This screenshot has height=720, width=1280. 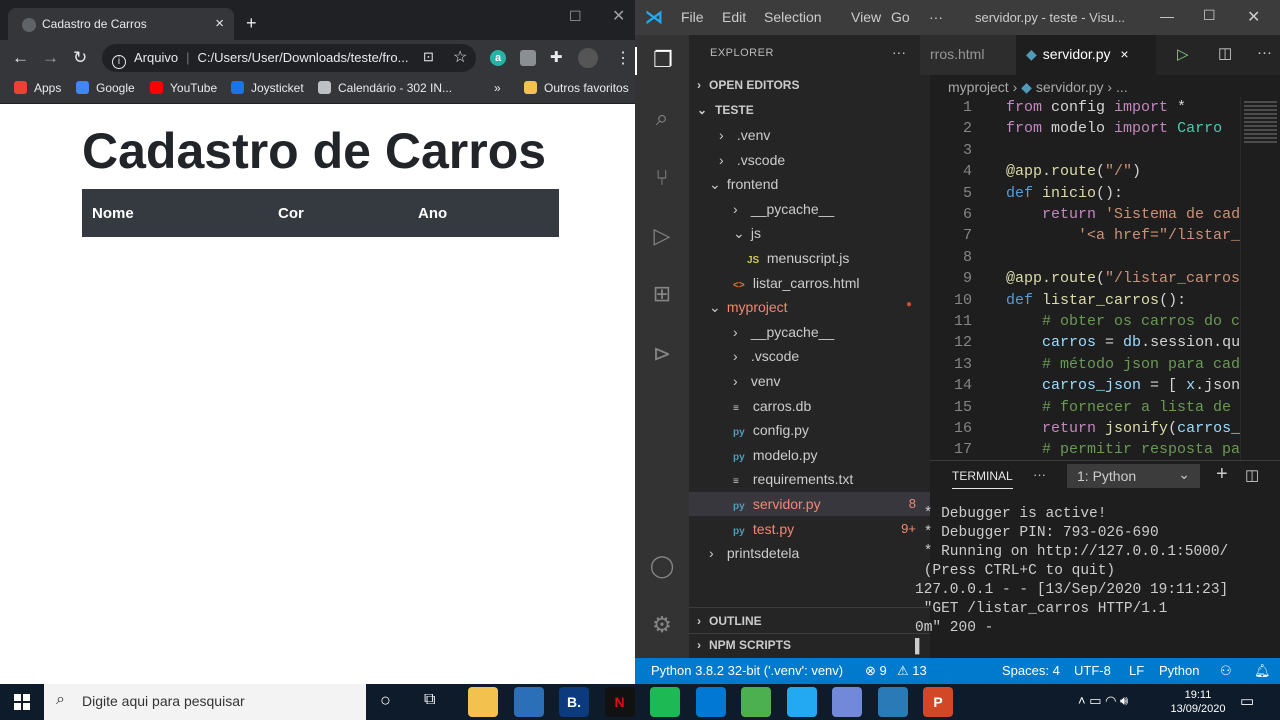 I want to click on windows-start-icon, so click(x=22, y=702).